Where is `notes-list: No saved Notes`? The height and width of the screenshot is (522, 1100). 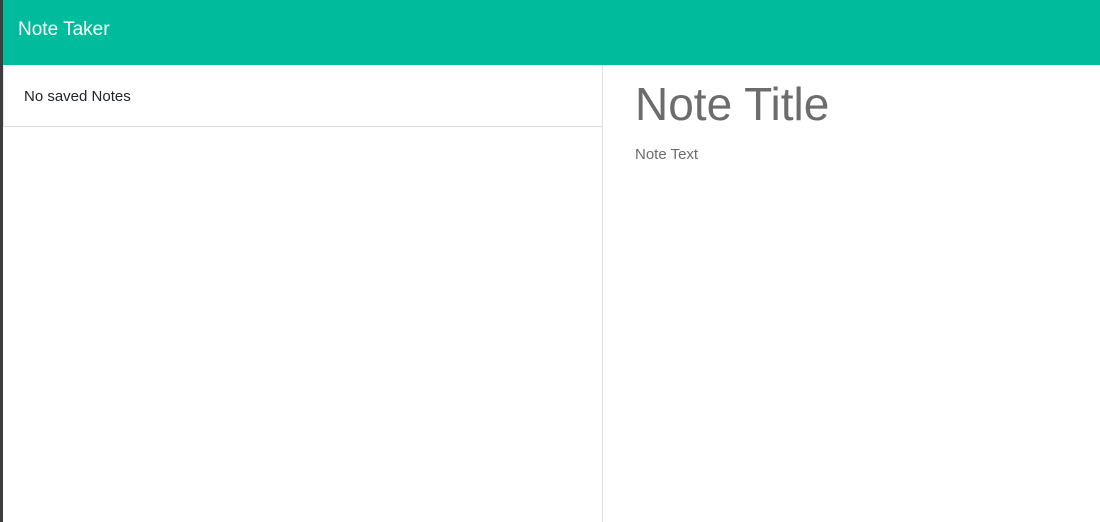 notes-list: No saved Notes is located at coordinates (302, 96).